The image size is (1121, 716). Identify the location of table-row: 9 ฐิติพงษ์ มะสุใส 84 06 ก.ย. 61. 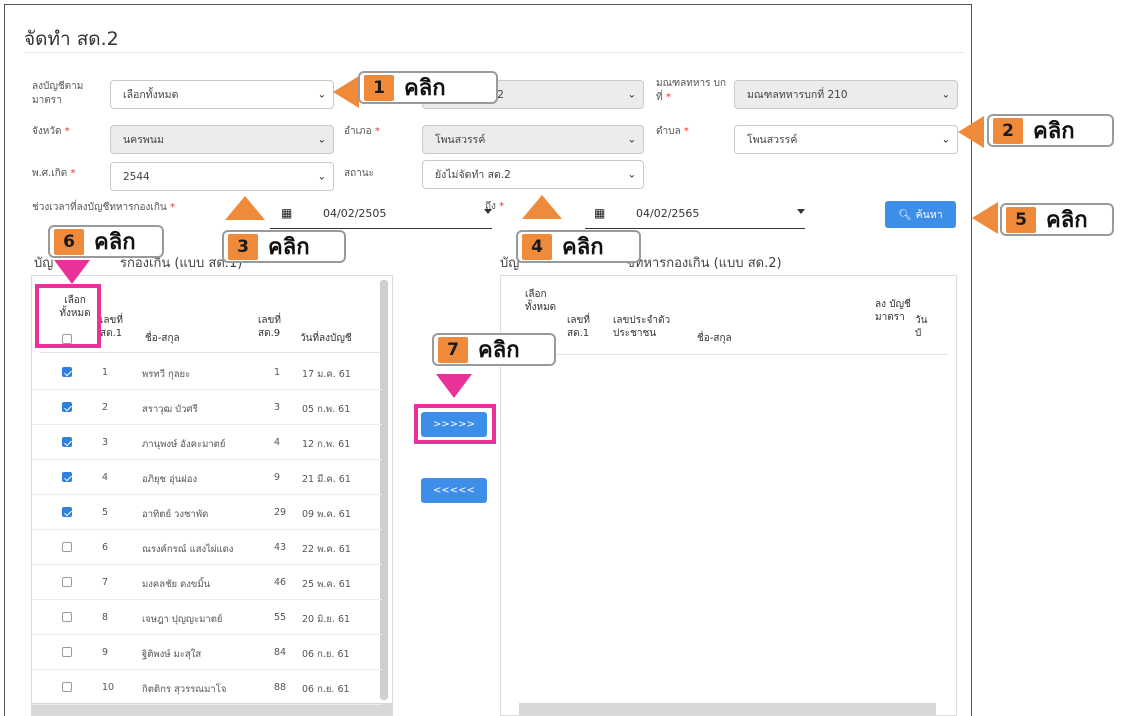
(207, 652).